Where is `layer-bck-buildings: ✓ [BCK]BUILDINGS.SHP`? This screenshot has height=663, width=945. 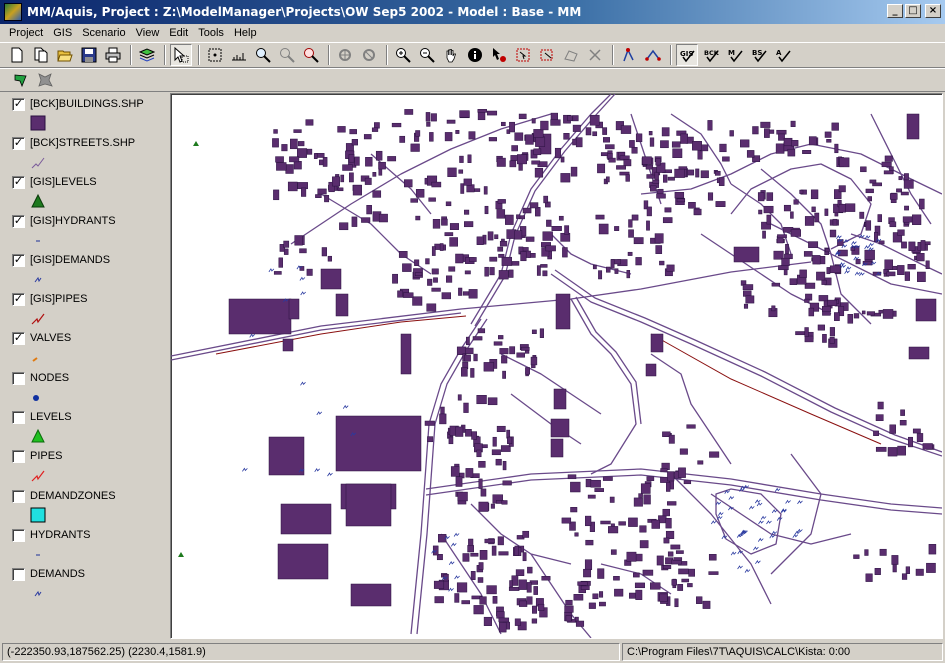
layer-bck-buildings: ✓ [BCK]BUILDINGS.SHP is located at coordinates (87, 116).